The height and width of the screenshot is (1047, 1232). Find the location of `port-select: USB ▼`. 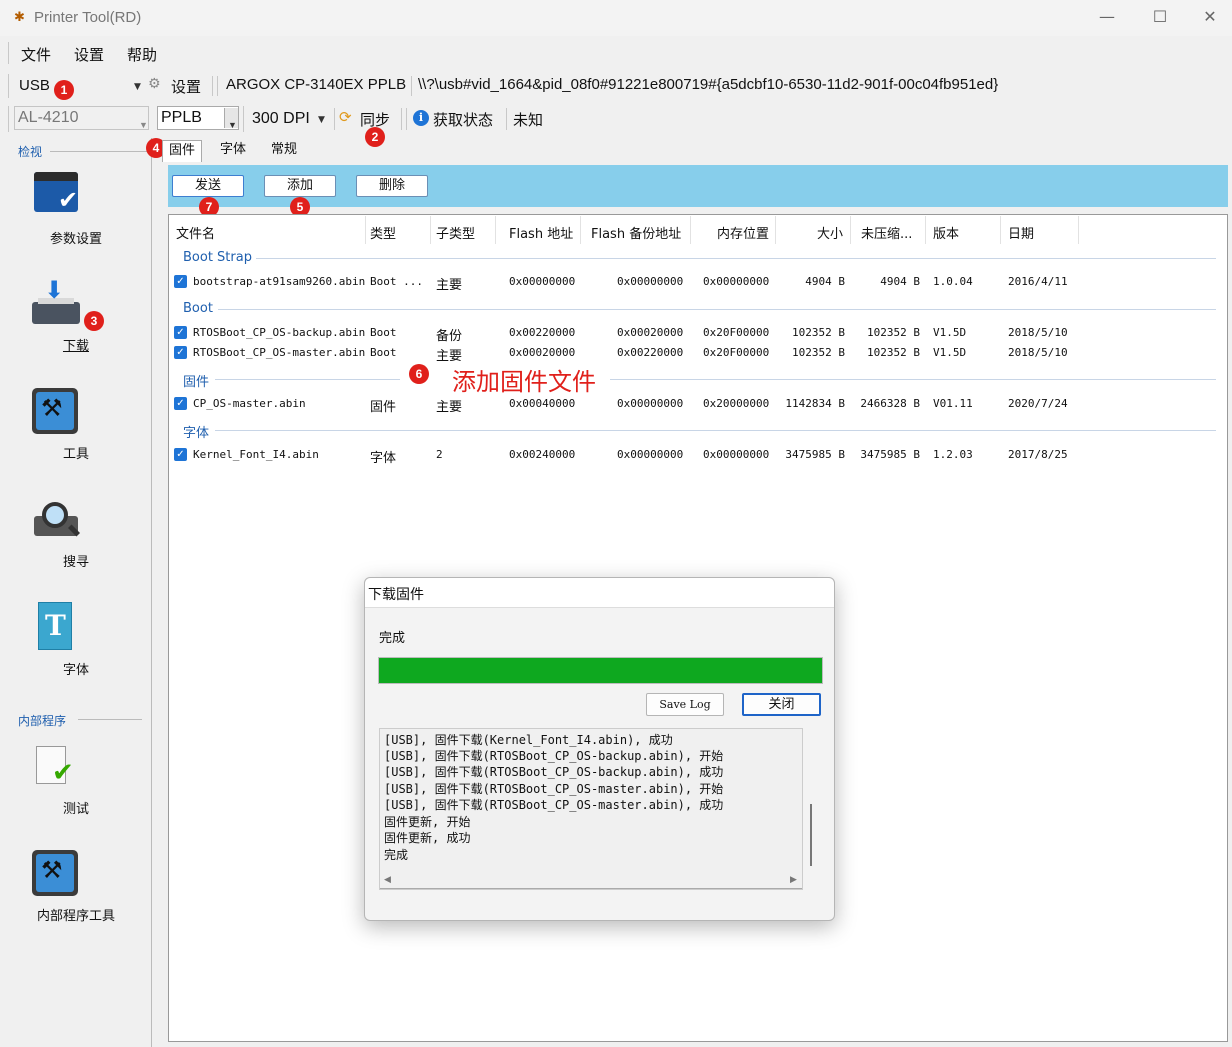

port-select: USB ▼ is located at coordinates (79, 86).